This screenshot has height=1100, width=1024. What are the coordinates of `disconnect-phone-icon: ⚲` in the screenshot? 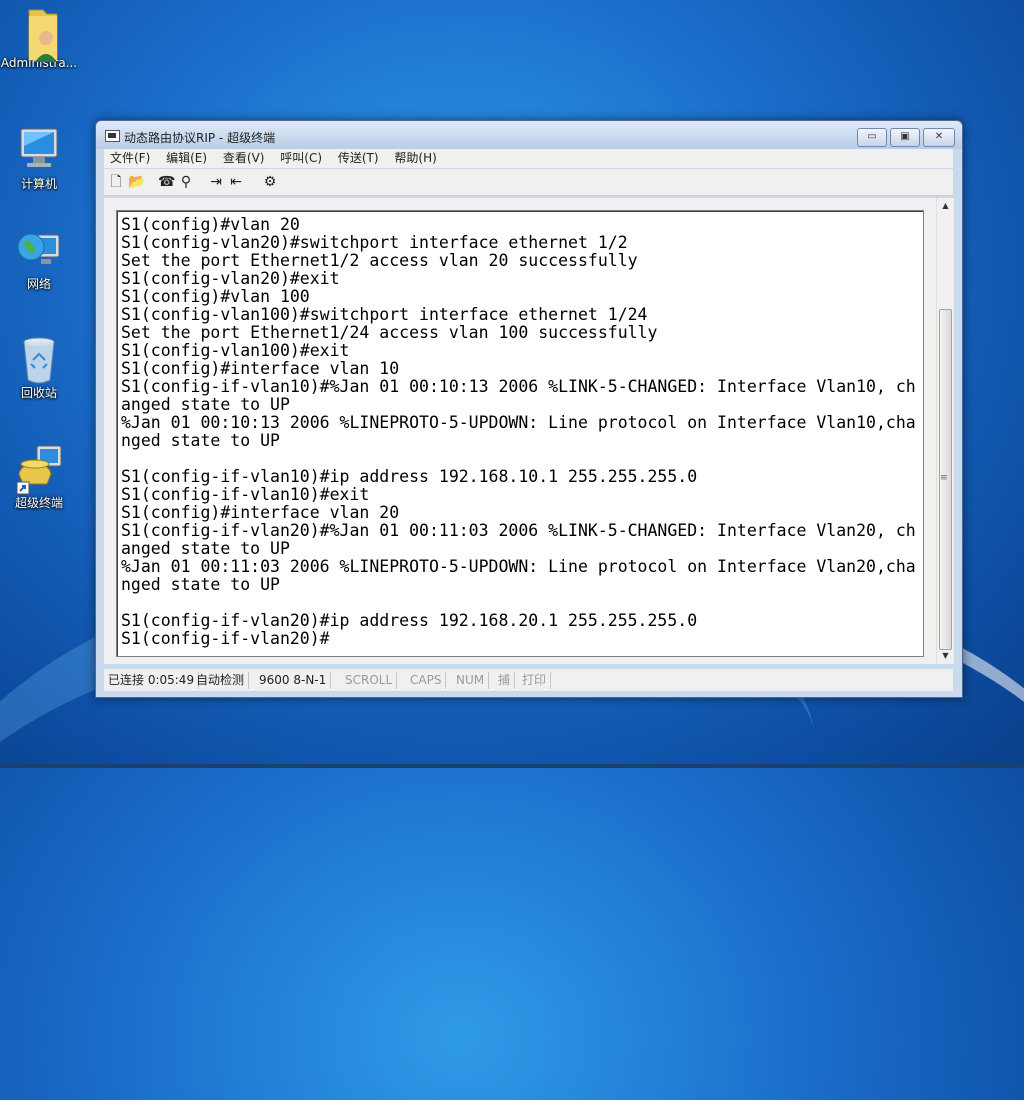 It's located at (186, 182).